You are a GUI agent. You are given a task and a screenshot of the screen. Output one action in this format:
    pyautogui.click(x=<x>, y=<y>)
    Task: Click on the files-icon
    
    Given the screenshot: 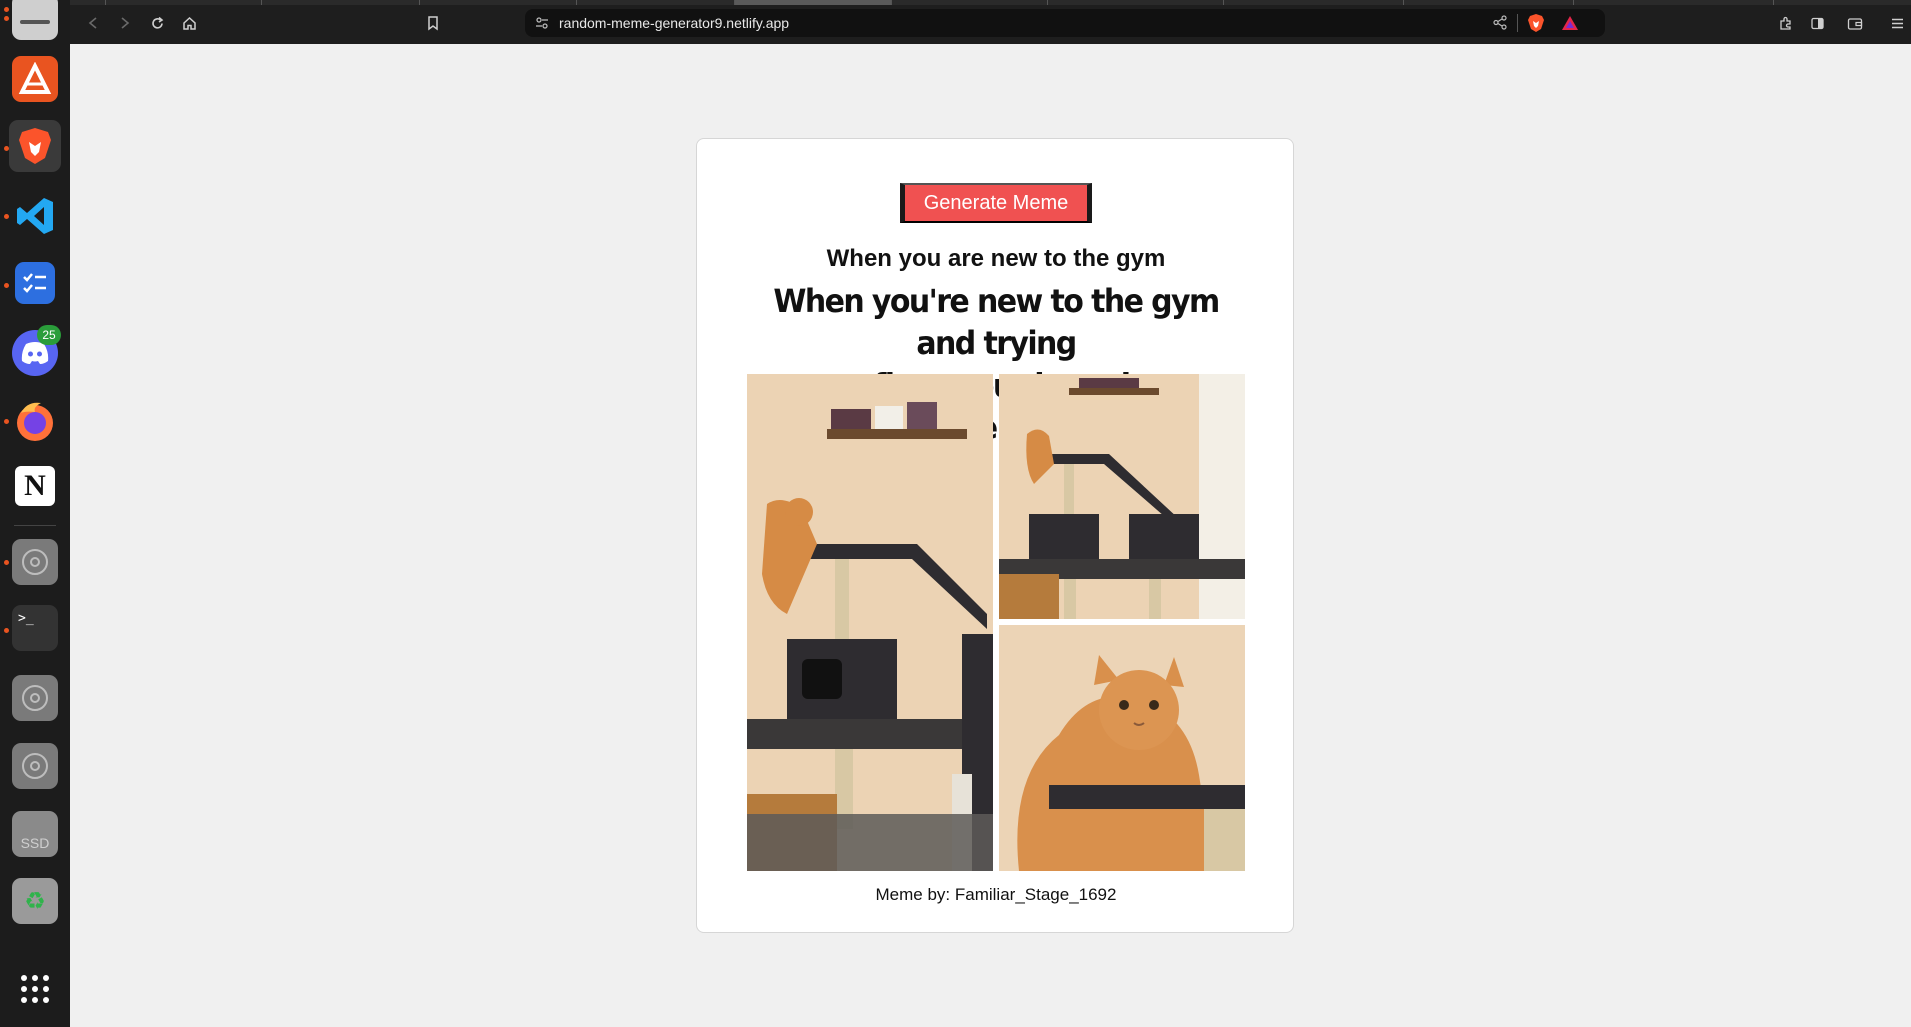 What is the action you would take?
    pyautogui.click(x=35, y=20)
    